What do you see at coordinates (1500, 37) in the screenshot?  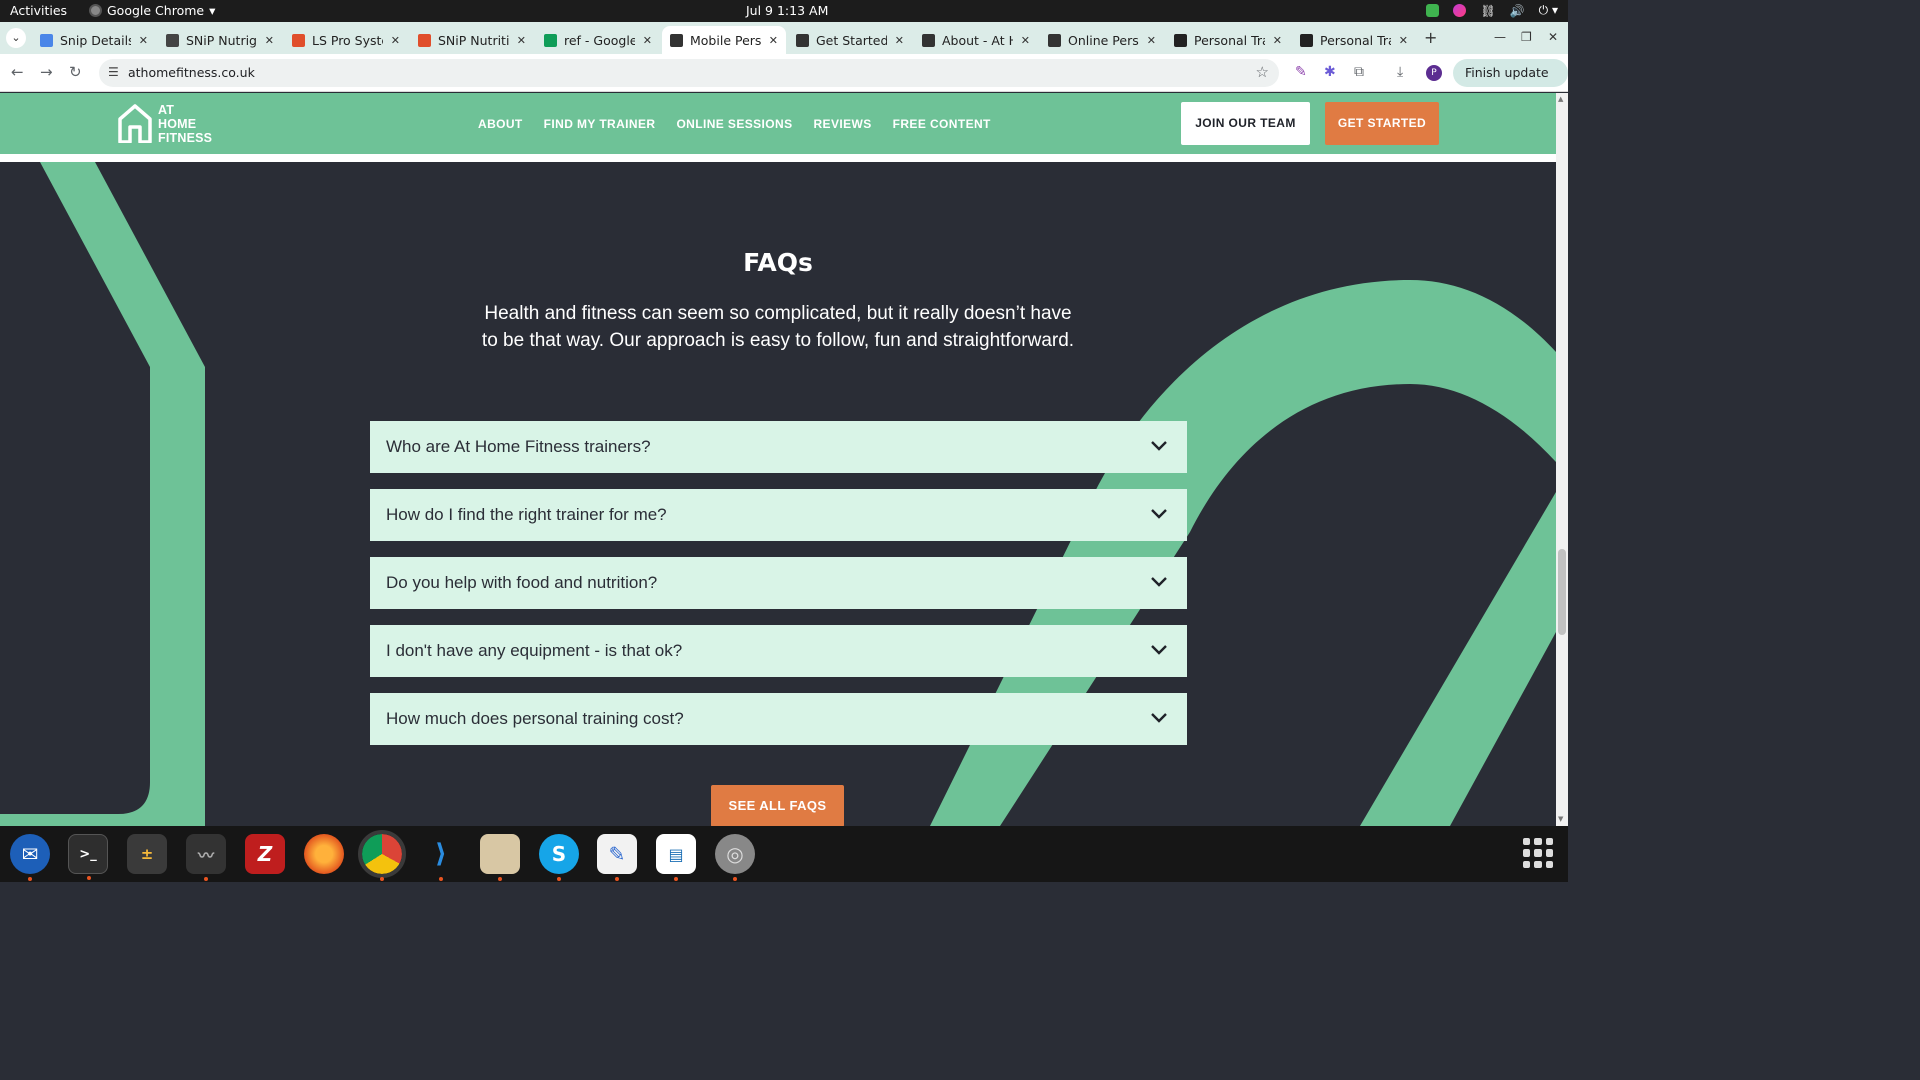 I see `minimize-icon: —` at bounding box center [1500, 37].